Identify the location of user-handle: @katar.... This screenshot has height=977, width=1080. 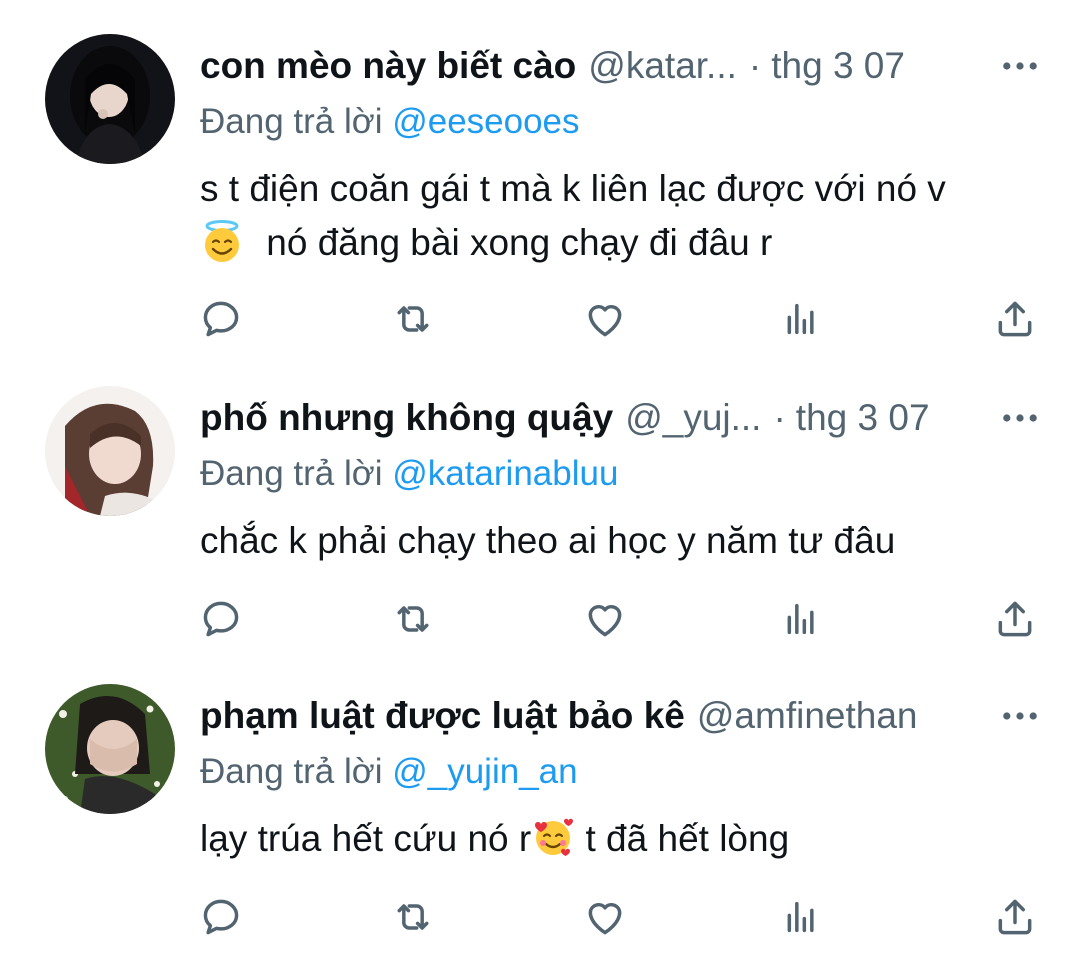
(662, 66).